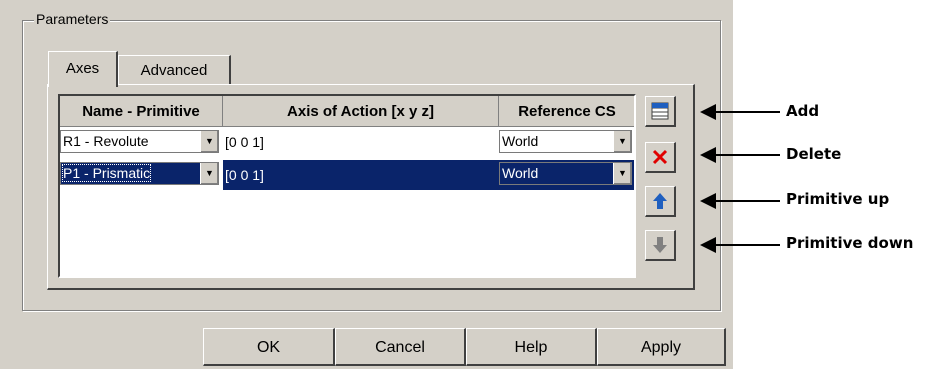 This screenshot has height=369, width=926. Describe the element at coordinates (850, 243) in the screenshot. I see `annotation-label-primitive-down: Primitive down` at that location.